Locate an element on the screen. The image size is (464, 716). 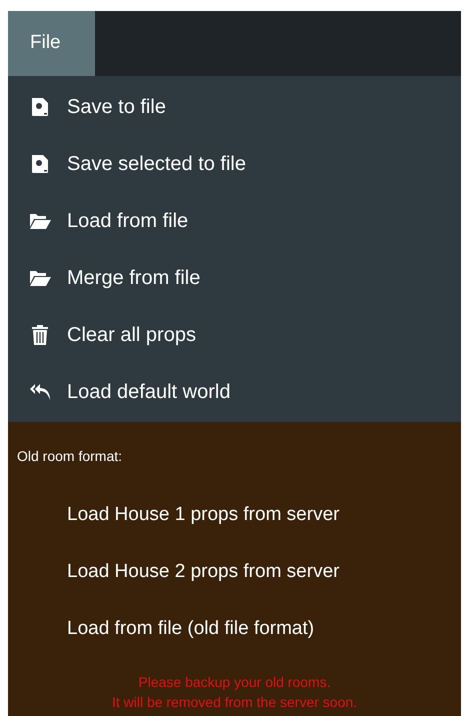
warning-text: Please backup your old rooms. It will be removed from the server soon. is located at coordinates (235, 692).